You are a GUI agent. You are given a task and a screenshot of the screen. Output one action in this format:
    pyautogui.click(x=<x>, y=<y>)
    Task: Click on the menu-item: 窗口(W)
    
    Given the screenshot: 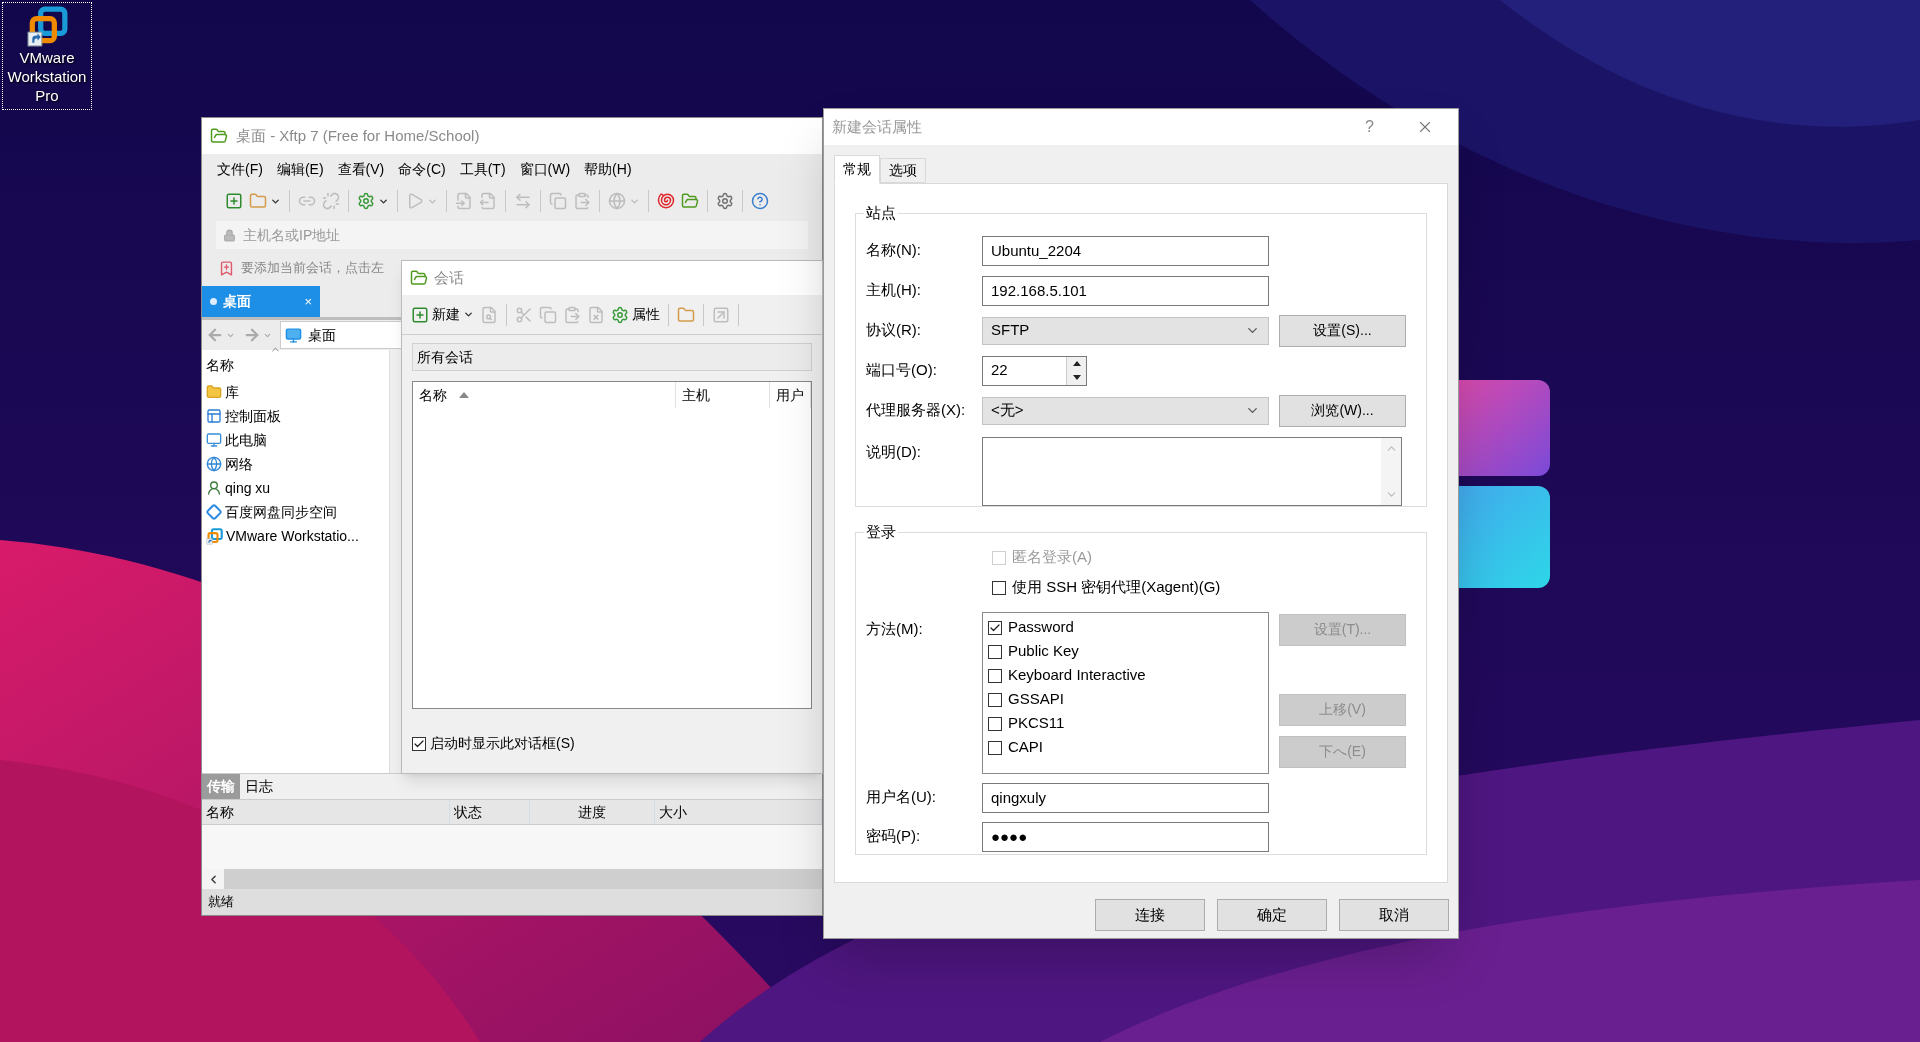 What is the action you would take?
    pyautogui.click(x=545, y=169)
    